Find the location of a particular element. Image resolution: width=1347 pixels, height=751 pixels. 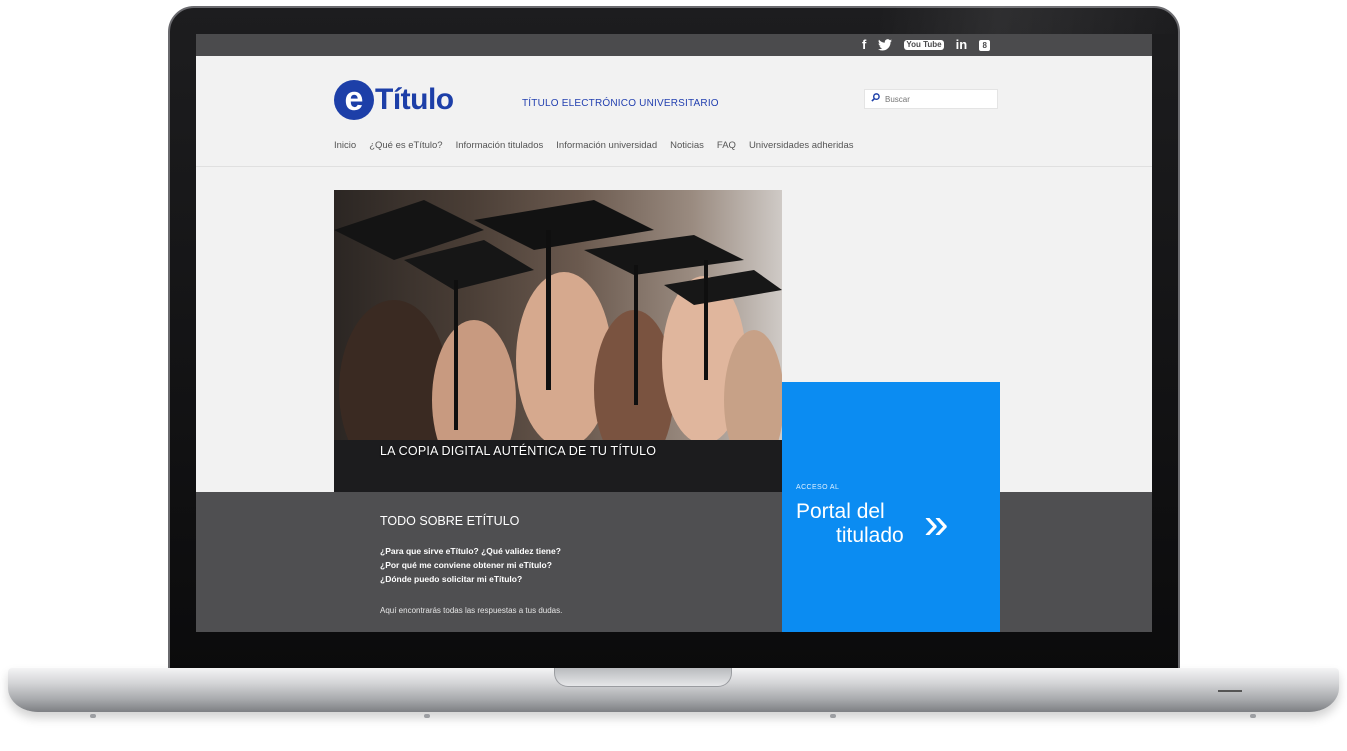

search-box is located at coordinates (931, 99).